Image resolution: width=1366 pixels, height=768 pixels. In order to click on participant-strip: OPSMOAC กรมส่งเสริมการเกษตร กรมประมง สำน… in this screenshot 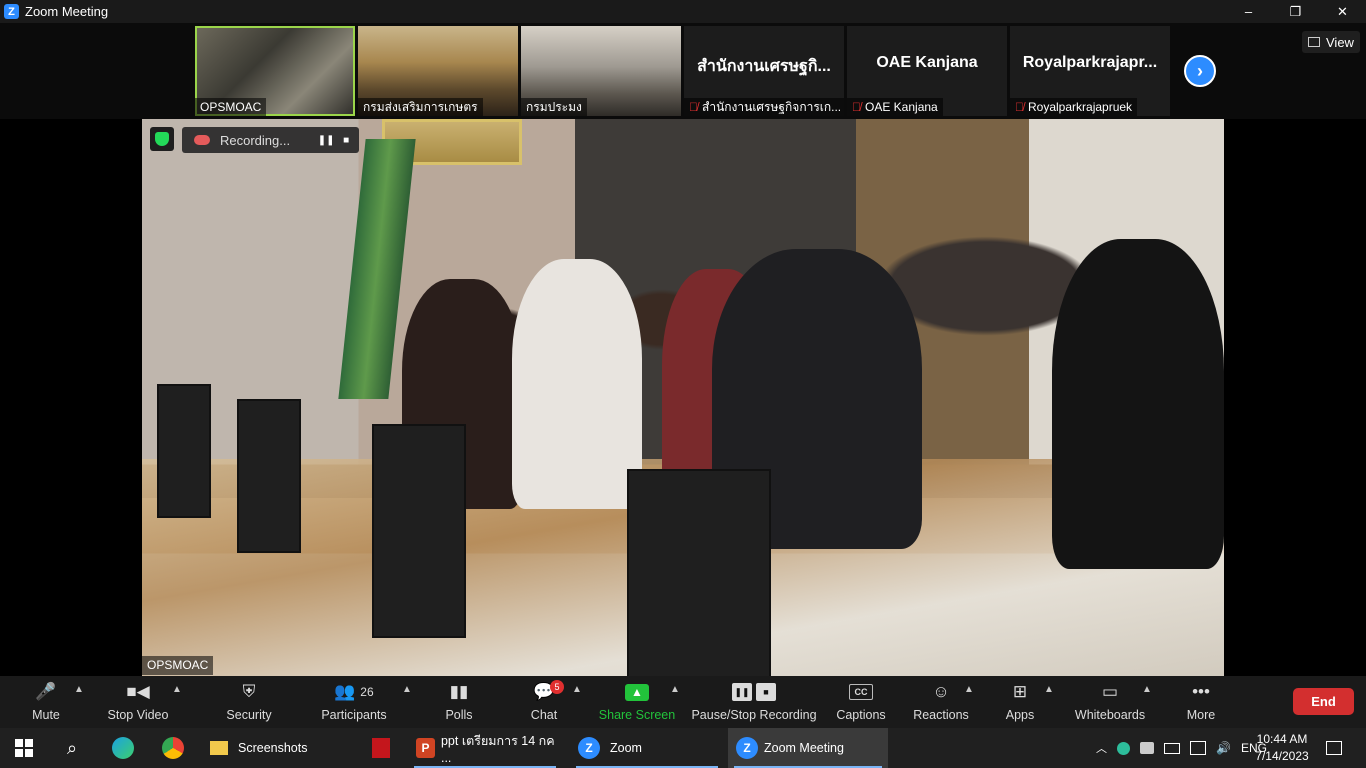, I will do `click(683, 71)`.